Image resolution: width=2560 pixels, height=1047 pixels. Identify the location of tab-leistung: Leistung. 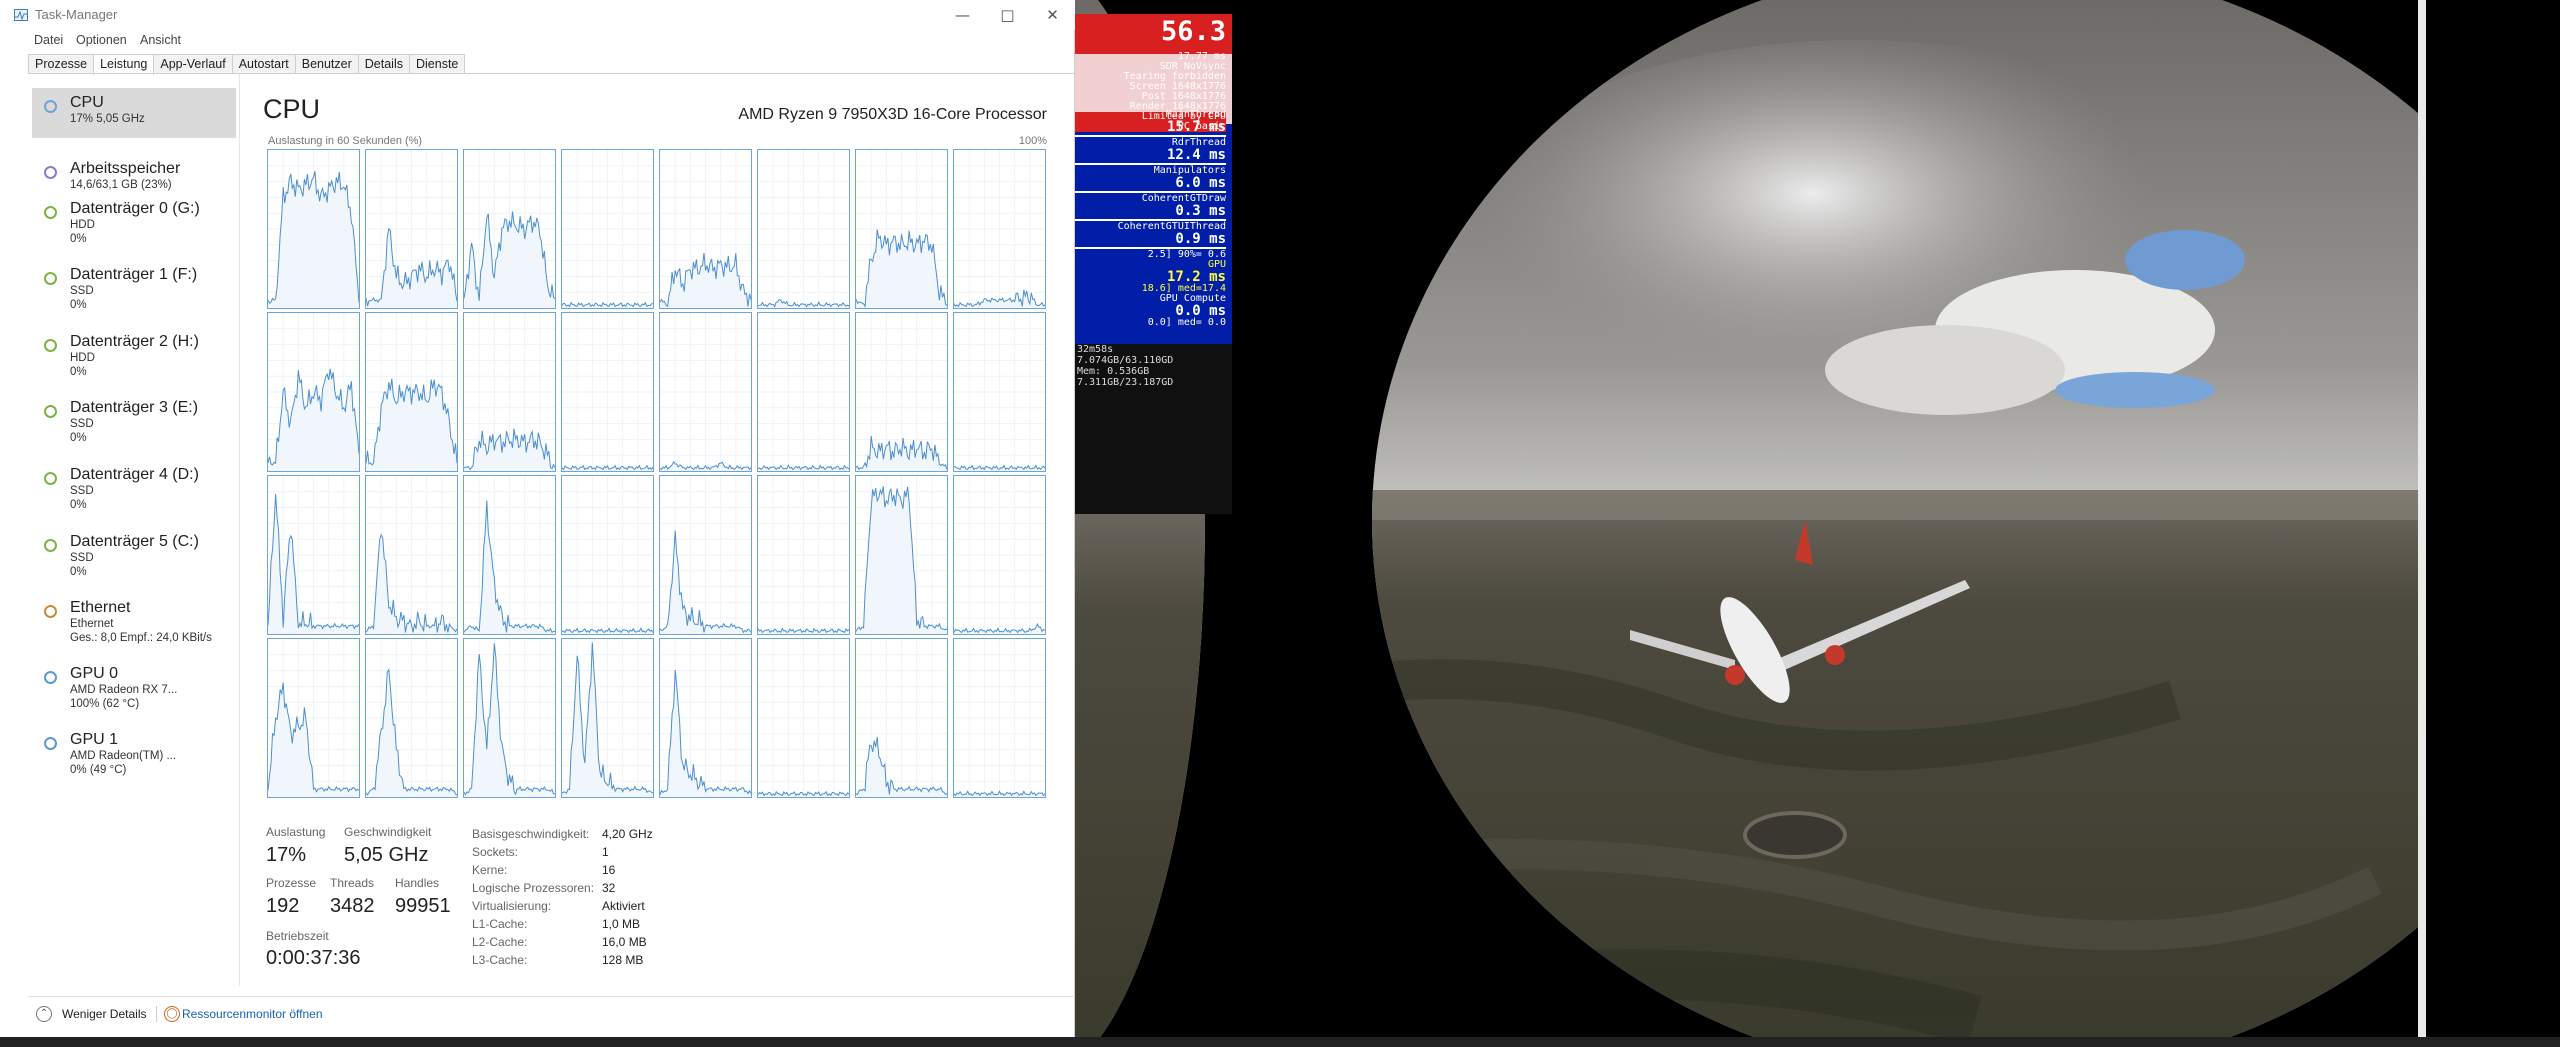
(124, 64).